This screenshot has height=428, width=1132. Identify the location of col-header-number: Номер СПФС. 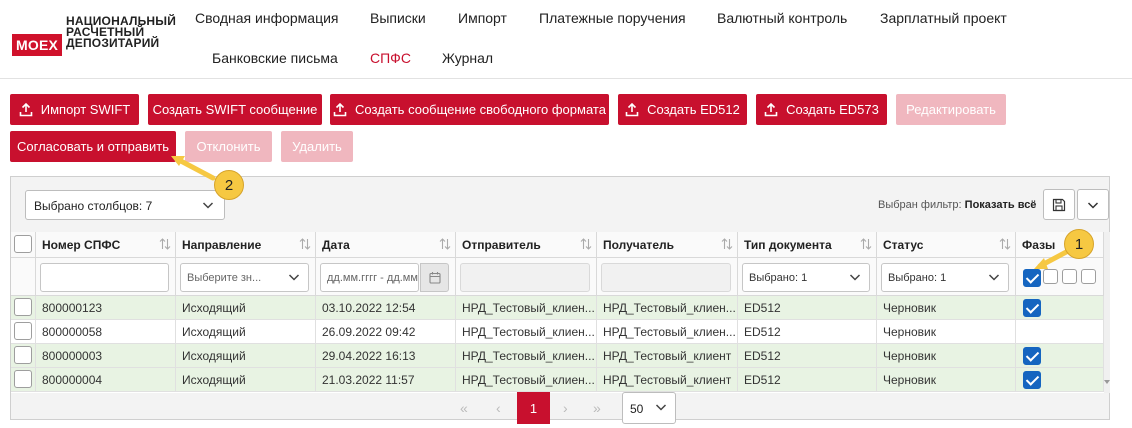
(106, 245).